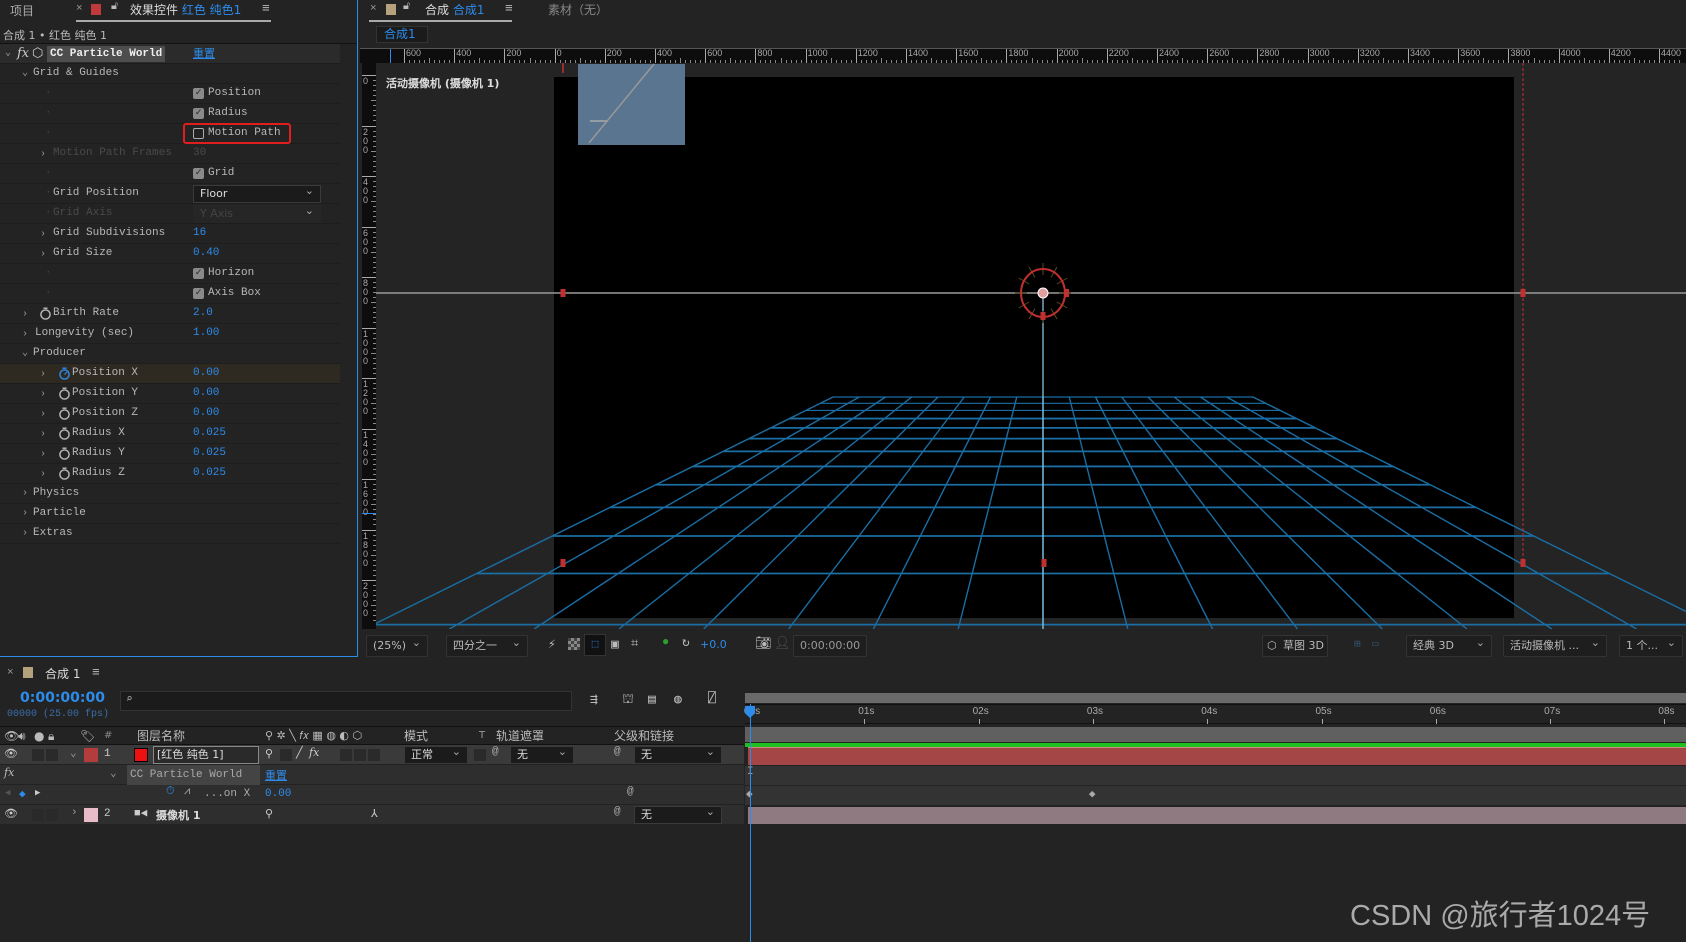  What do you see at coordinates (372, 795) in the screenshot?
I see `property-row: ◀ ◆ ▶ ⏱︎ ⩘ ...on X 0.00 @` at bounding box center [372, 795].